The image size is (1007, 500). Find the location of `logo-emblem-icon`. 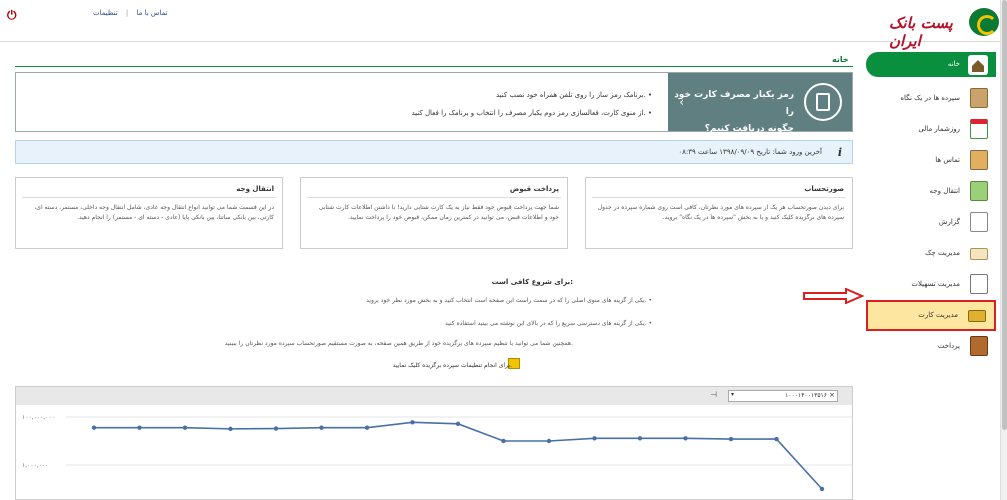

logo-emblem-icon is located at coordinates (984, 22).